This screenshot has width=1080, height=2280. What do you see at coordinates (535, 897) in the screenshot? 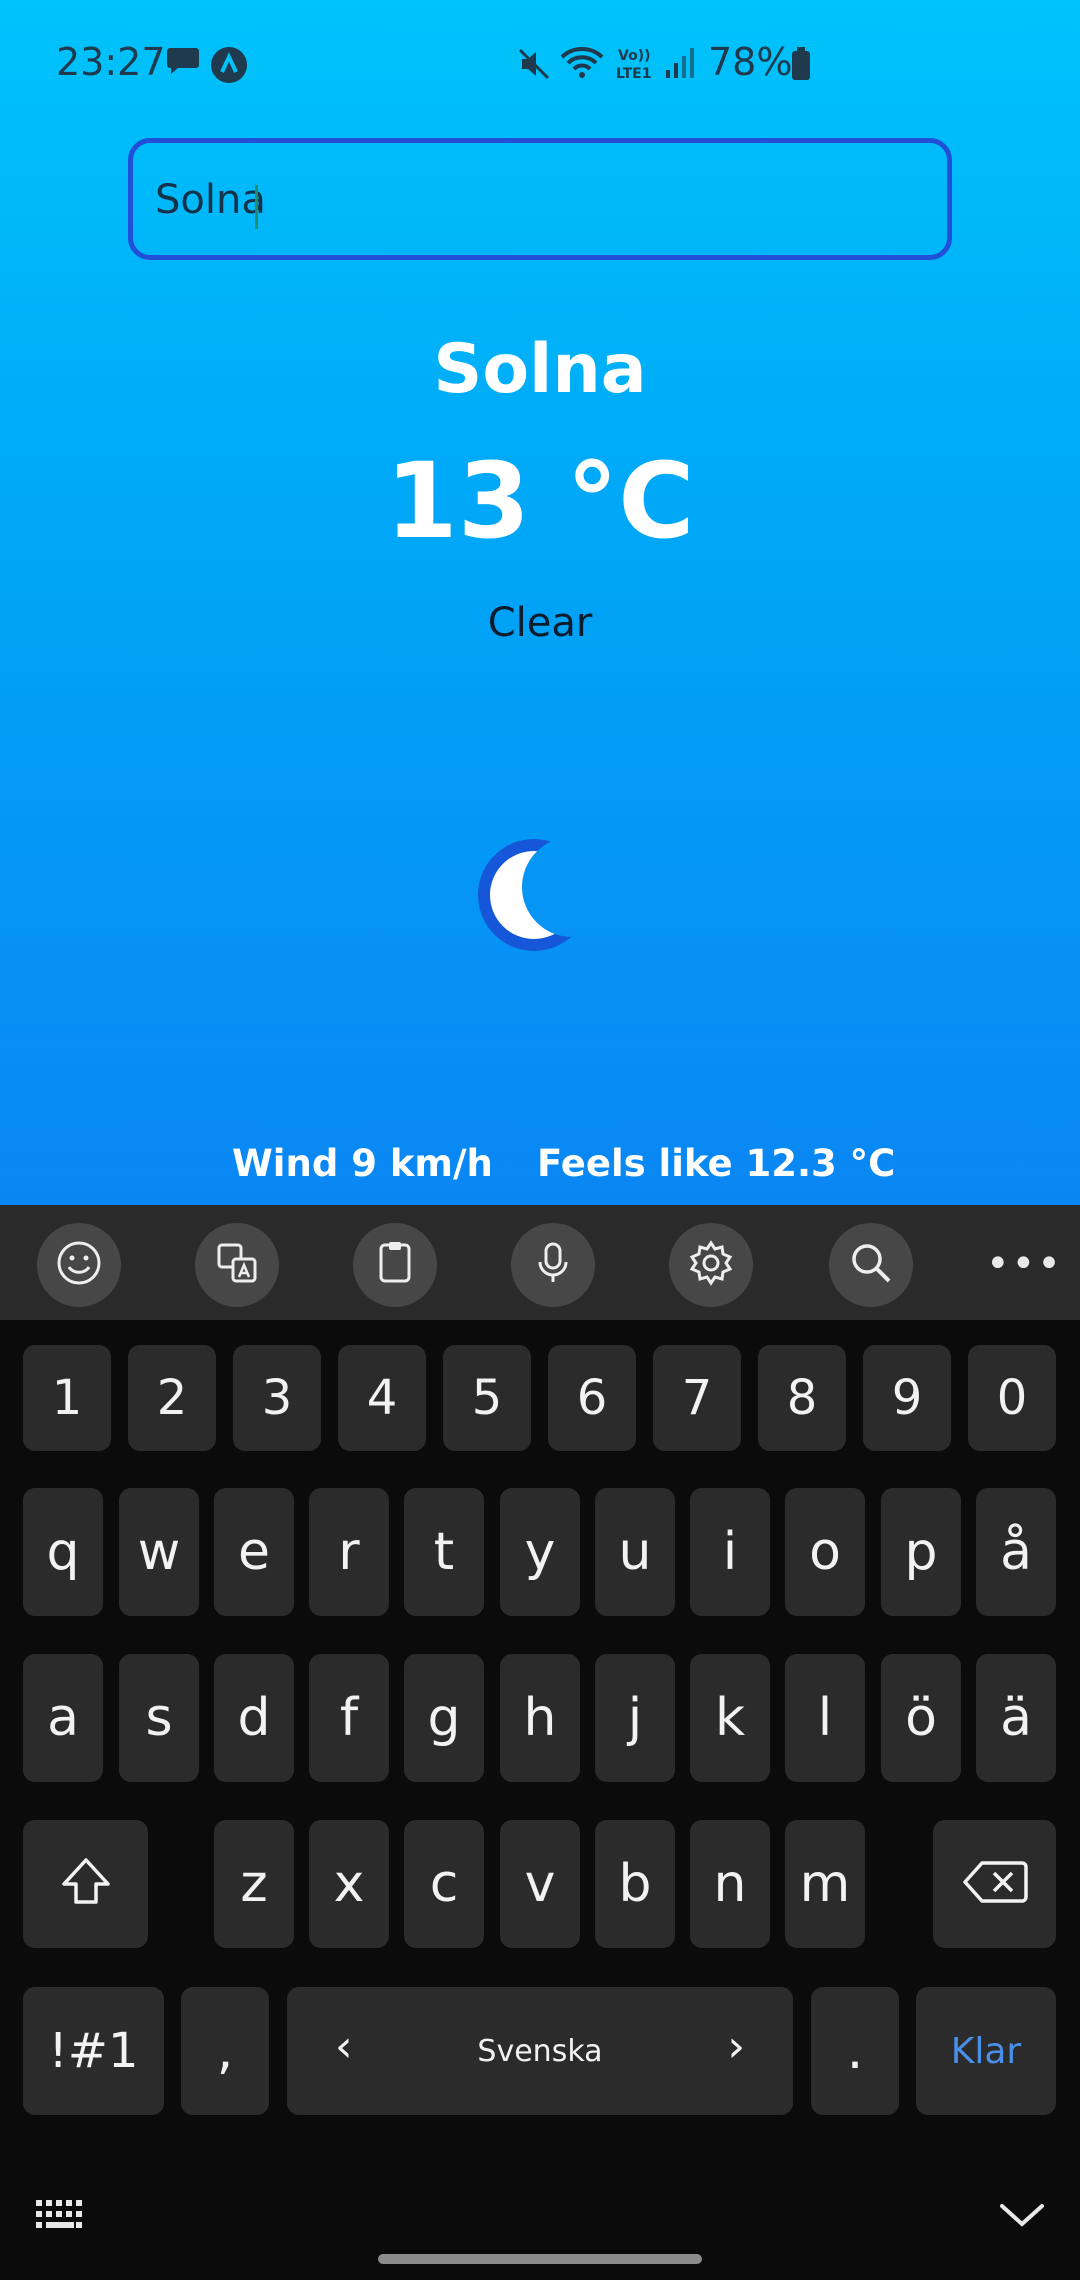
I see `moon-icon` at bounding box center [535, 897].